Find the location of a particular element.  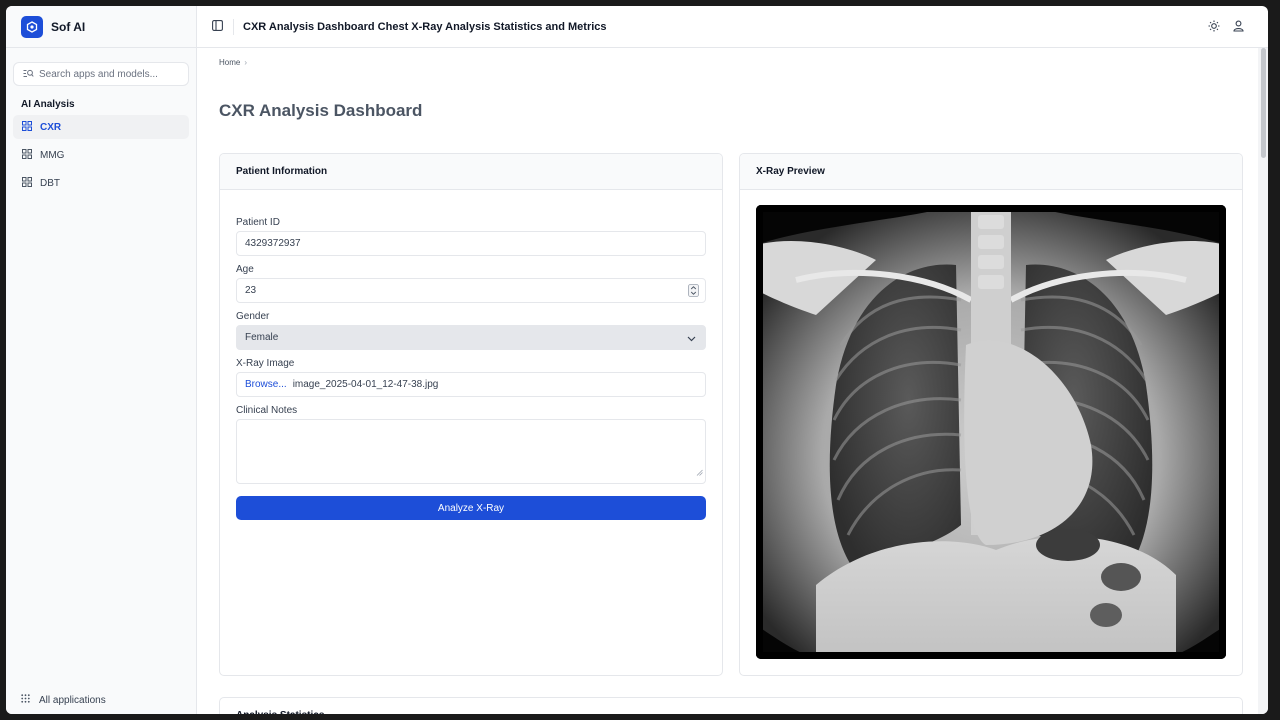

search-input is located at coordinates (109, 74).